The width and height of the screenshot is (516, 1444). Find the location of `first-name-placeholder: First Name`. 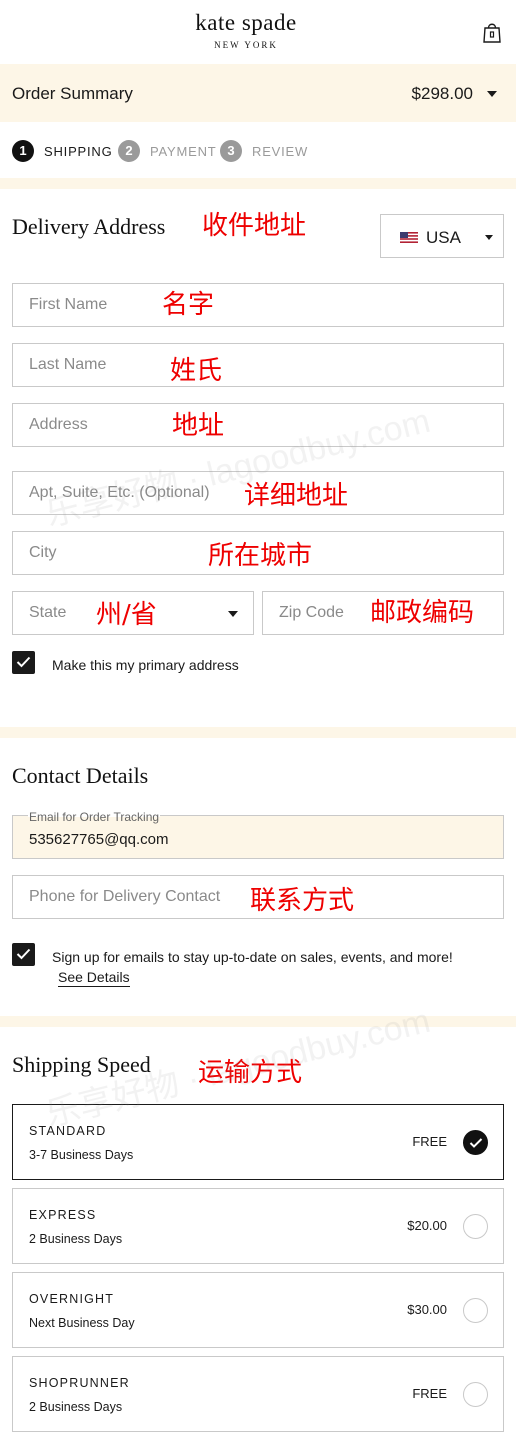

first-name-placeholder: First Name is located at coordinates (68, 304).